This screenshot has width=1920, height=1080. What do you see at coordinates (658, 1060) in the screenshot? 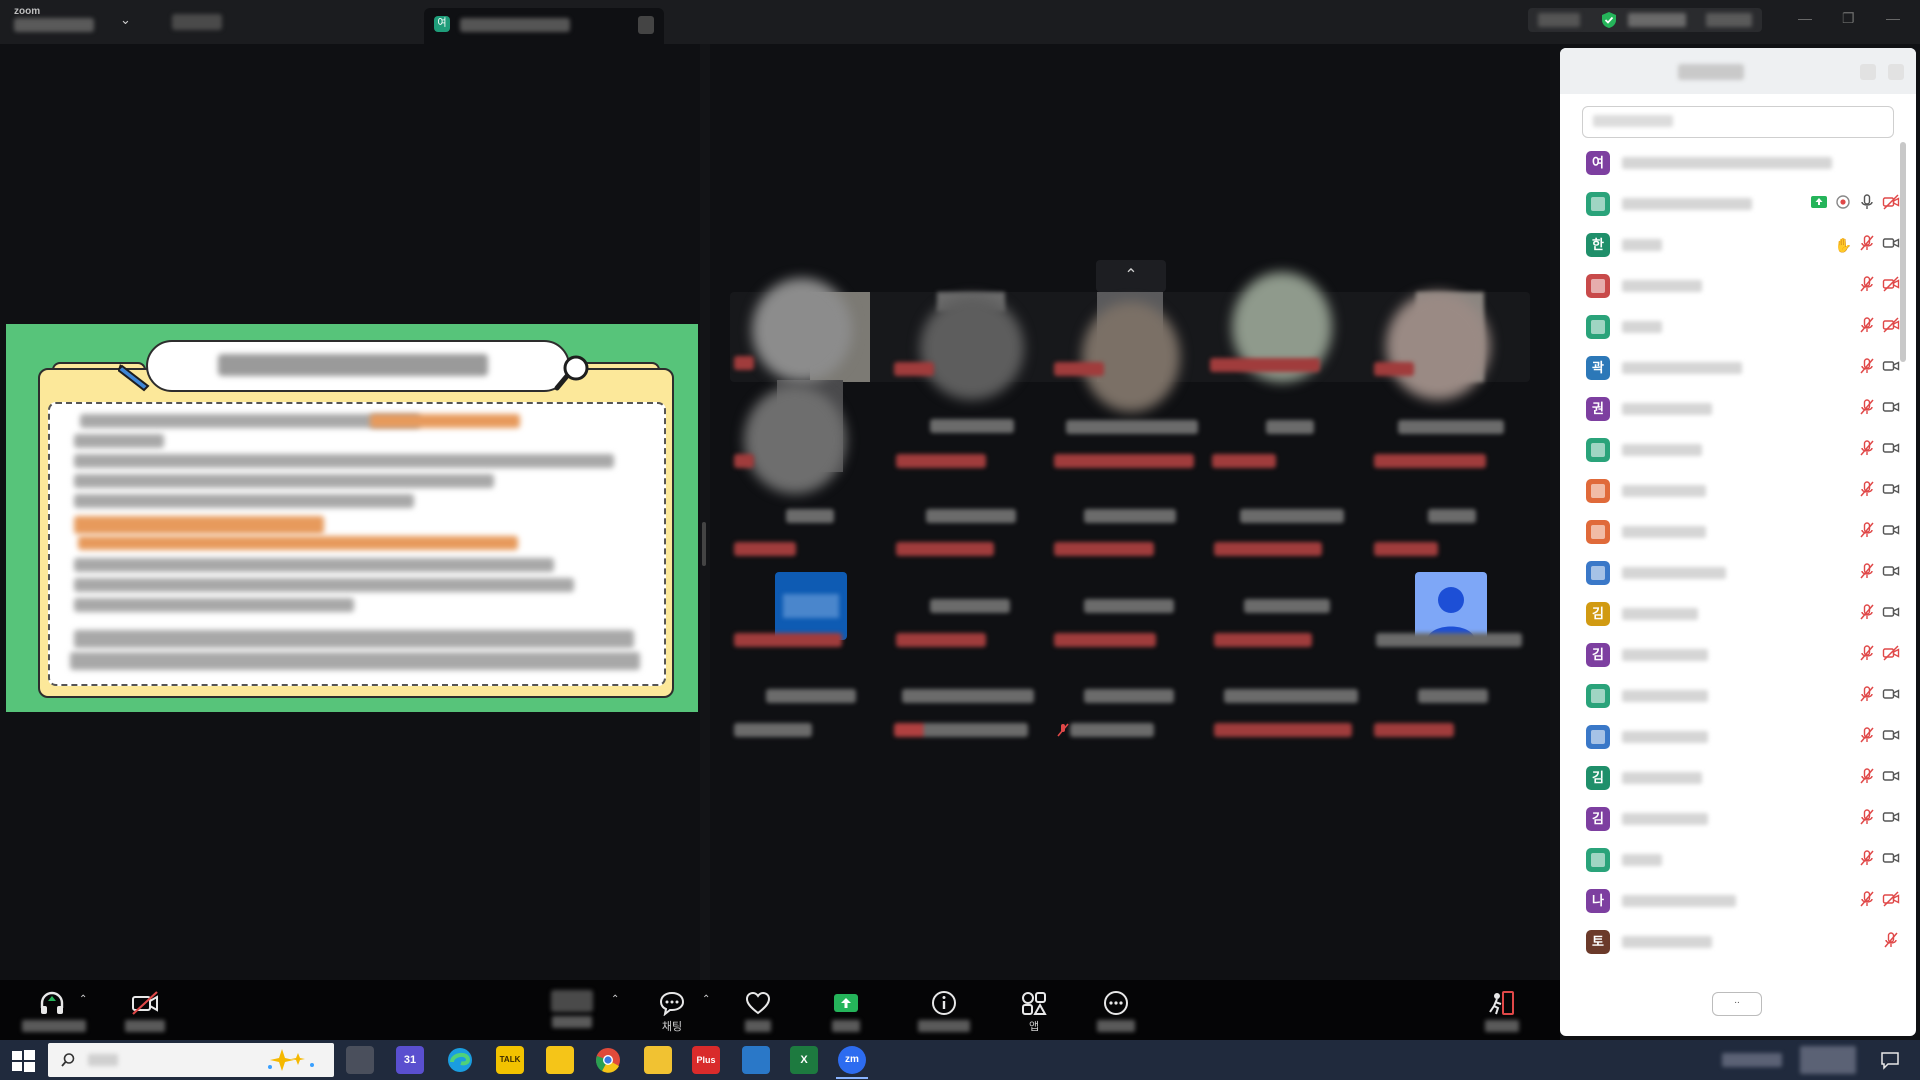
I see `file-explorer-icon` at bounding box center [658, 1060].